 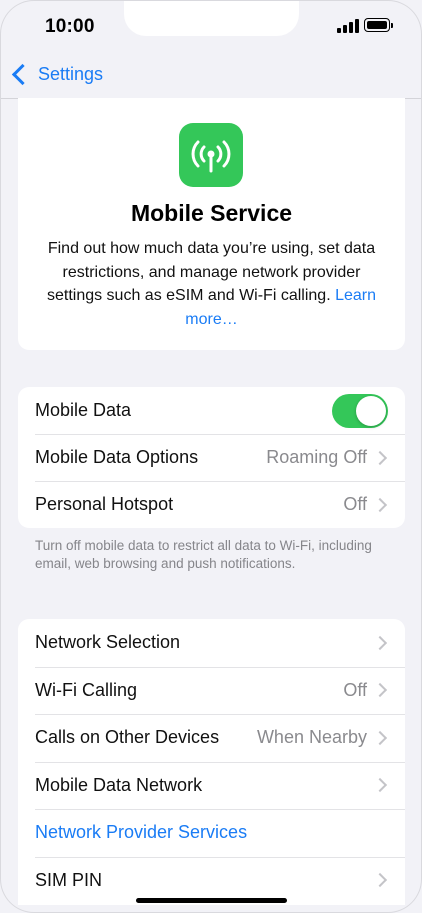 What do you see at coordinates (211, 690) in the screenshot?
I see `wifi-calling-row: Wi-Fi Calling Off` at bounding box center [211, 690].